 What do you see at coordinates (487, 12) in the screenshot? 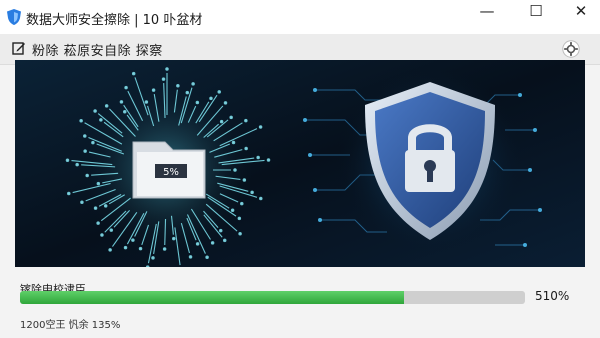
I see `minimize-button: —` at bounding box center [487, 12].